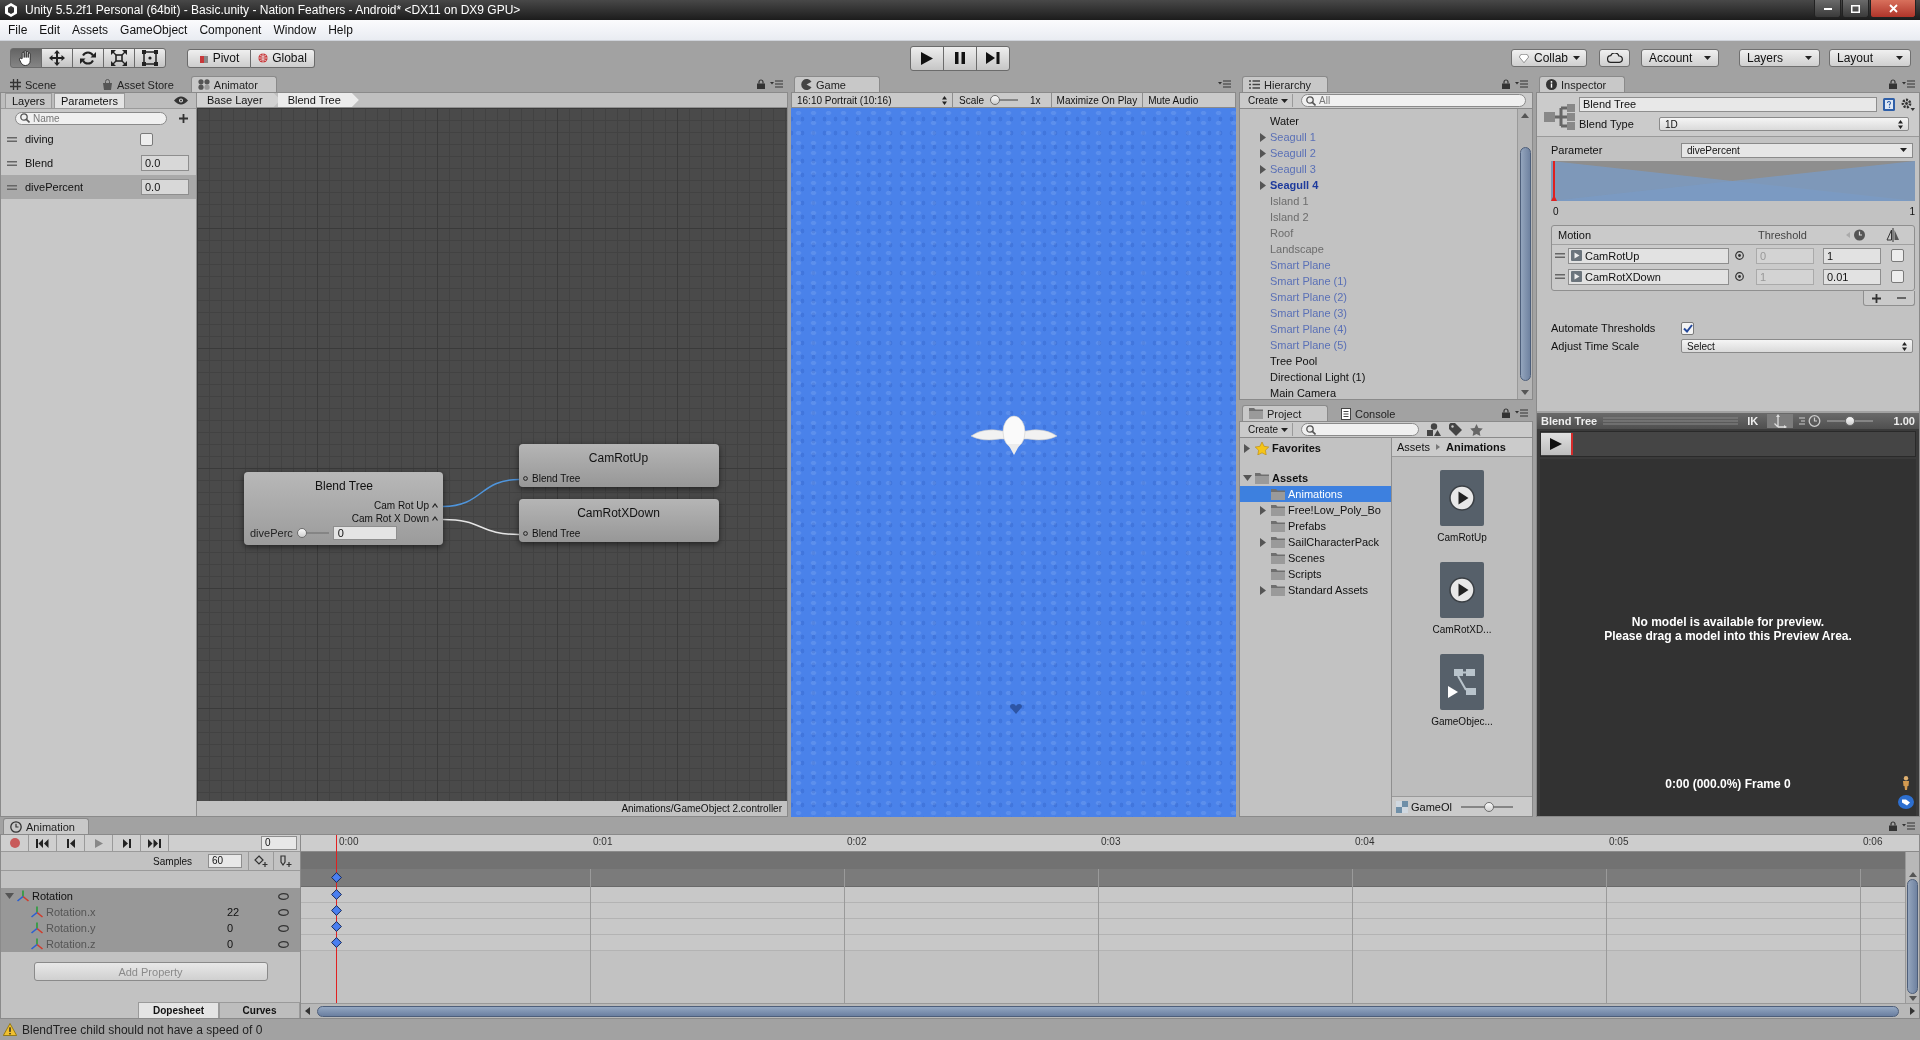 The height and width of the screenshot is (1040, 1920). I want to click on settings-icon, so click(1908, 104).